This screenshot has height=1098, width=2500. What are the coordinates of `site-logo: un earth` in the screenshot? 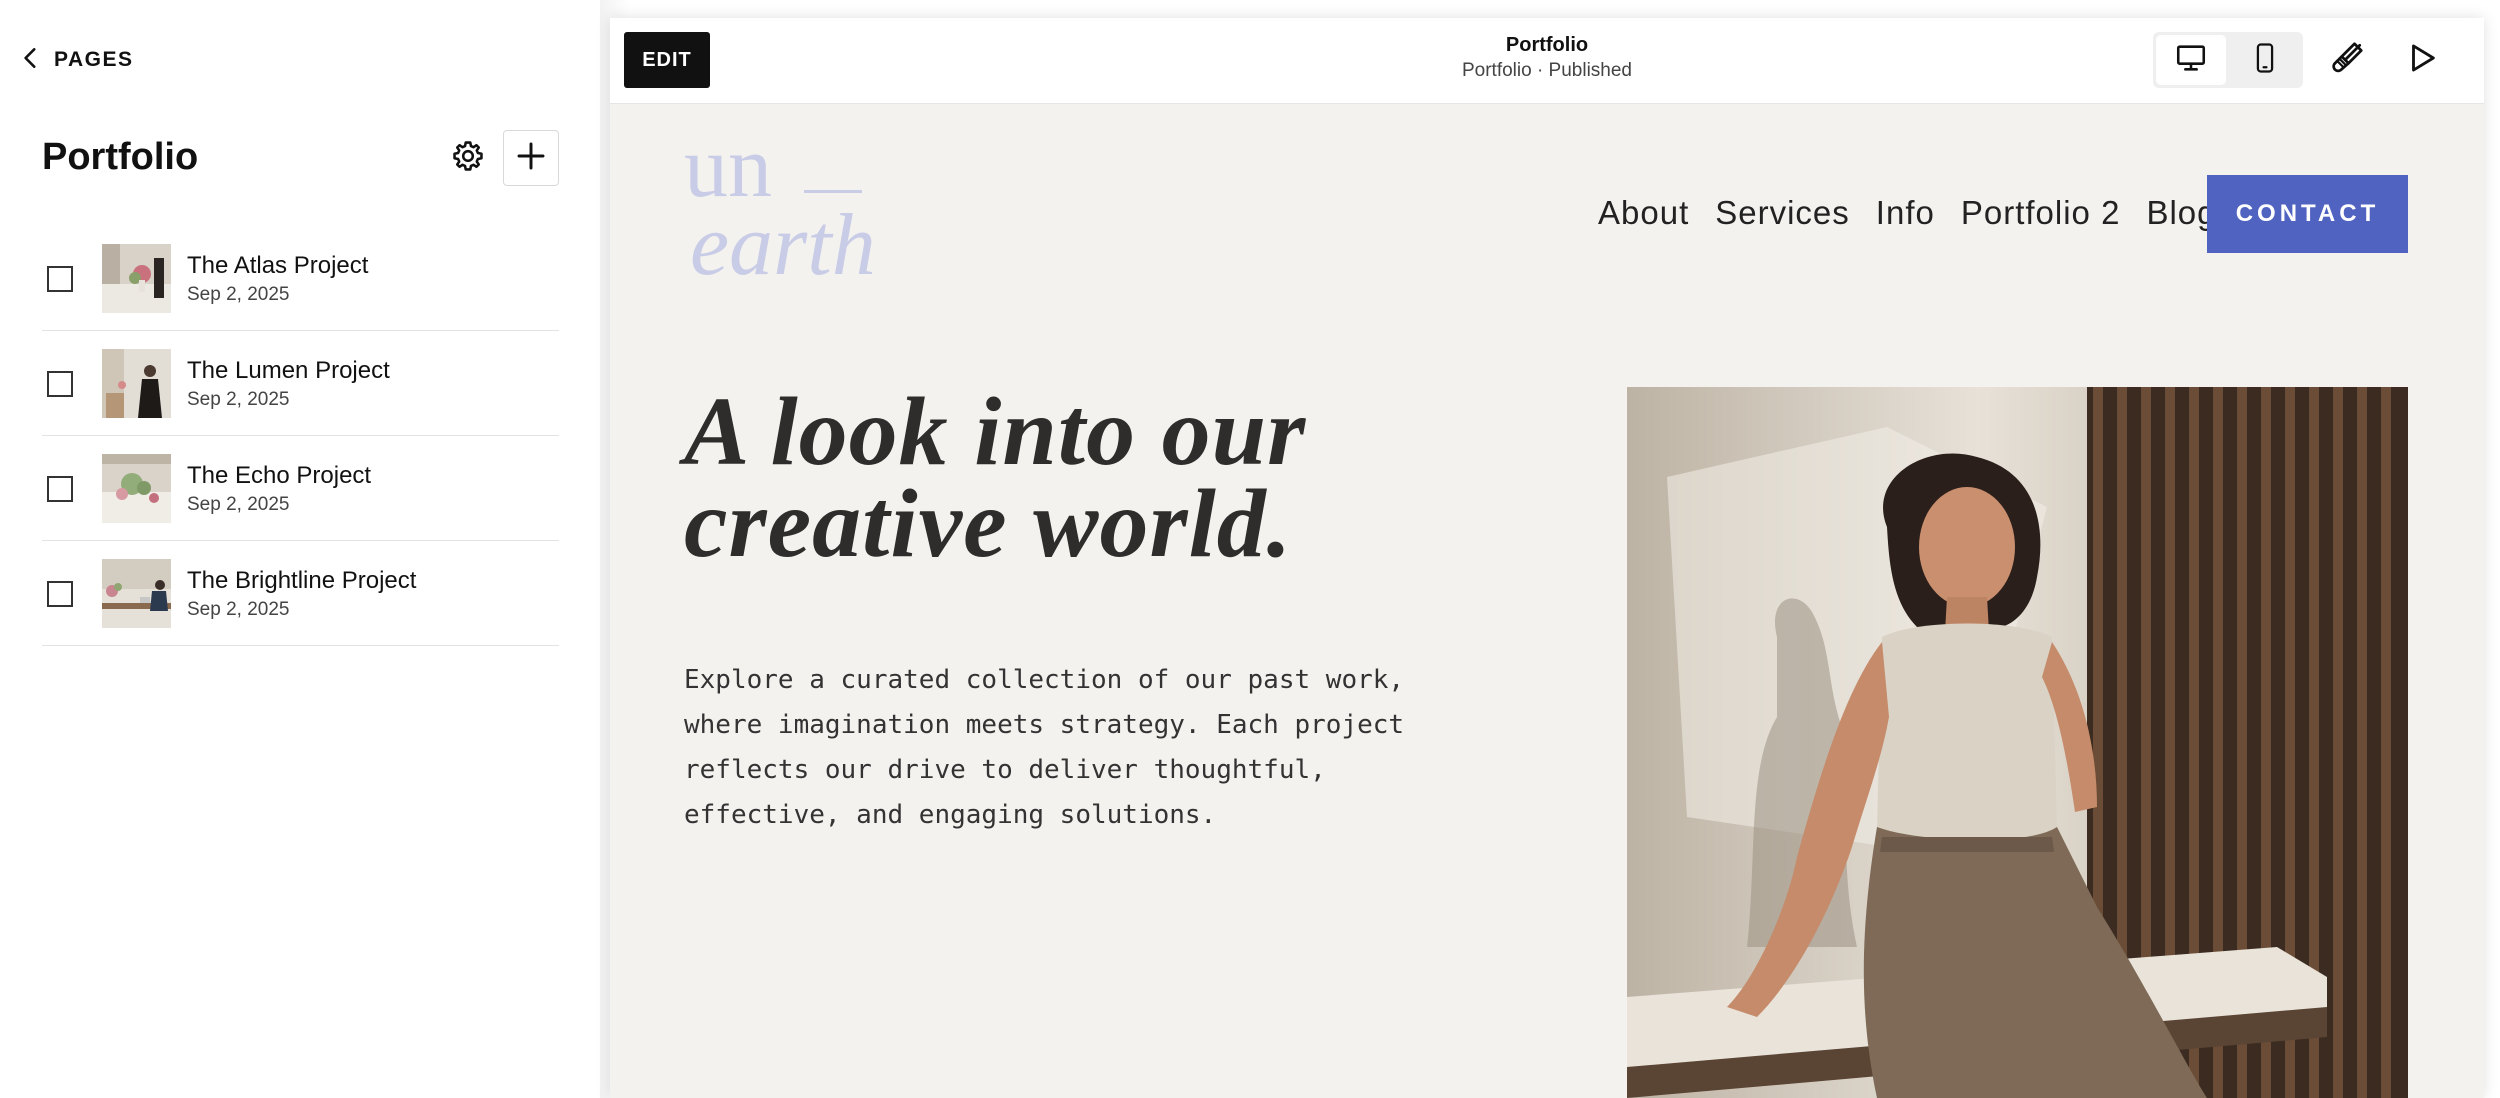 It's located at (784, 211).